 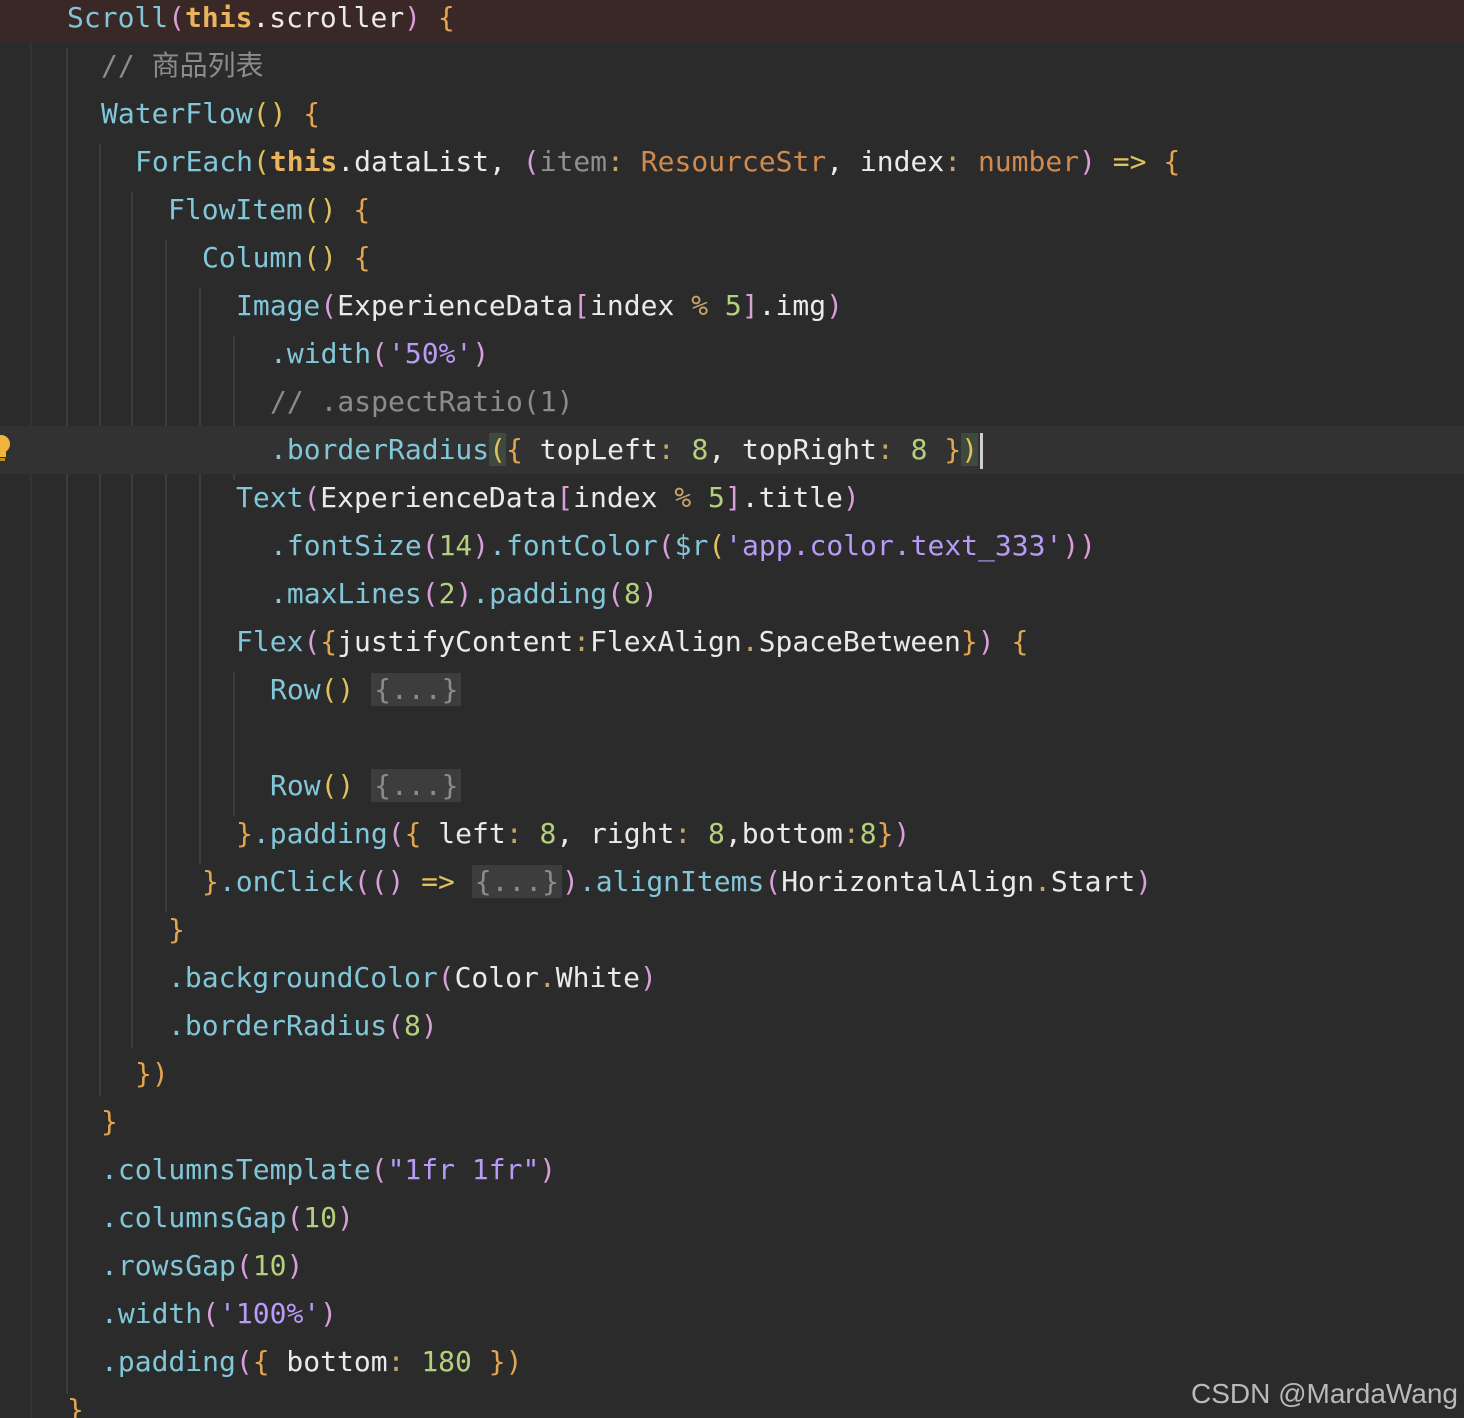 What do you see at coordinates (666, 641) in the screenshot?
I see `token: FlexAlign` at bounding box center [666, 641].